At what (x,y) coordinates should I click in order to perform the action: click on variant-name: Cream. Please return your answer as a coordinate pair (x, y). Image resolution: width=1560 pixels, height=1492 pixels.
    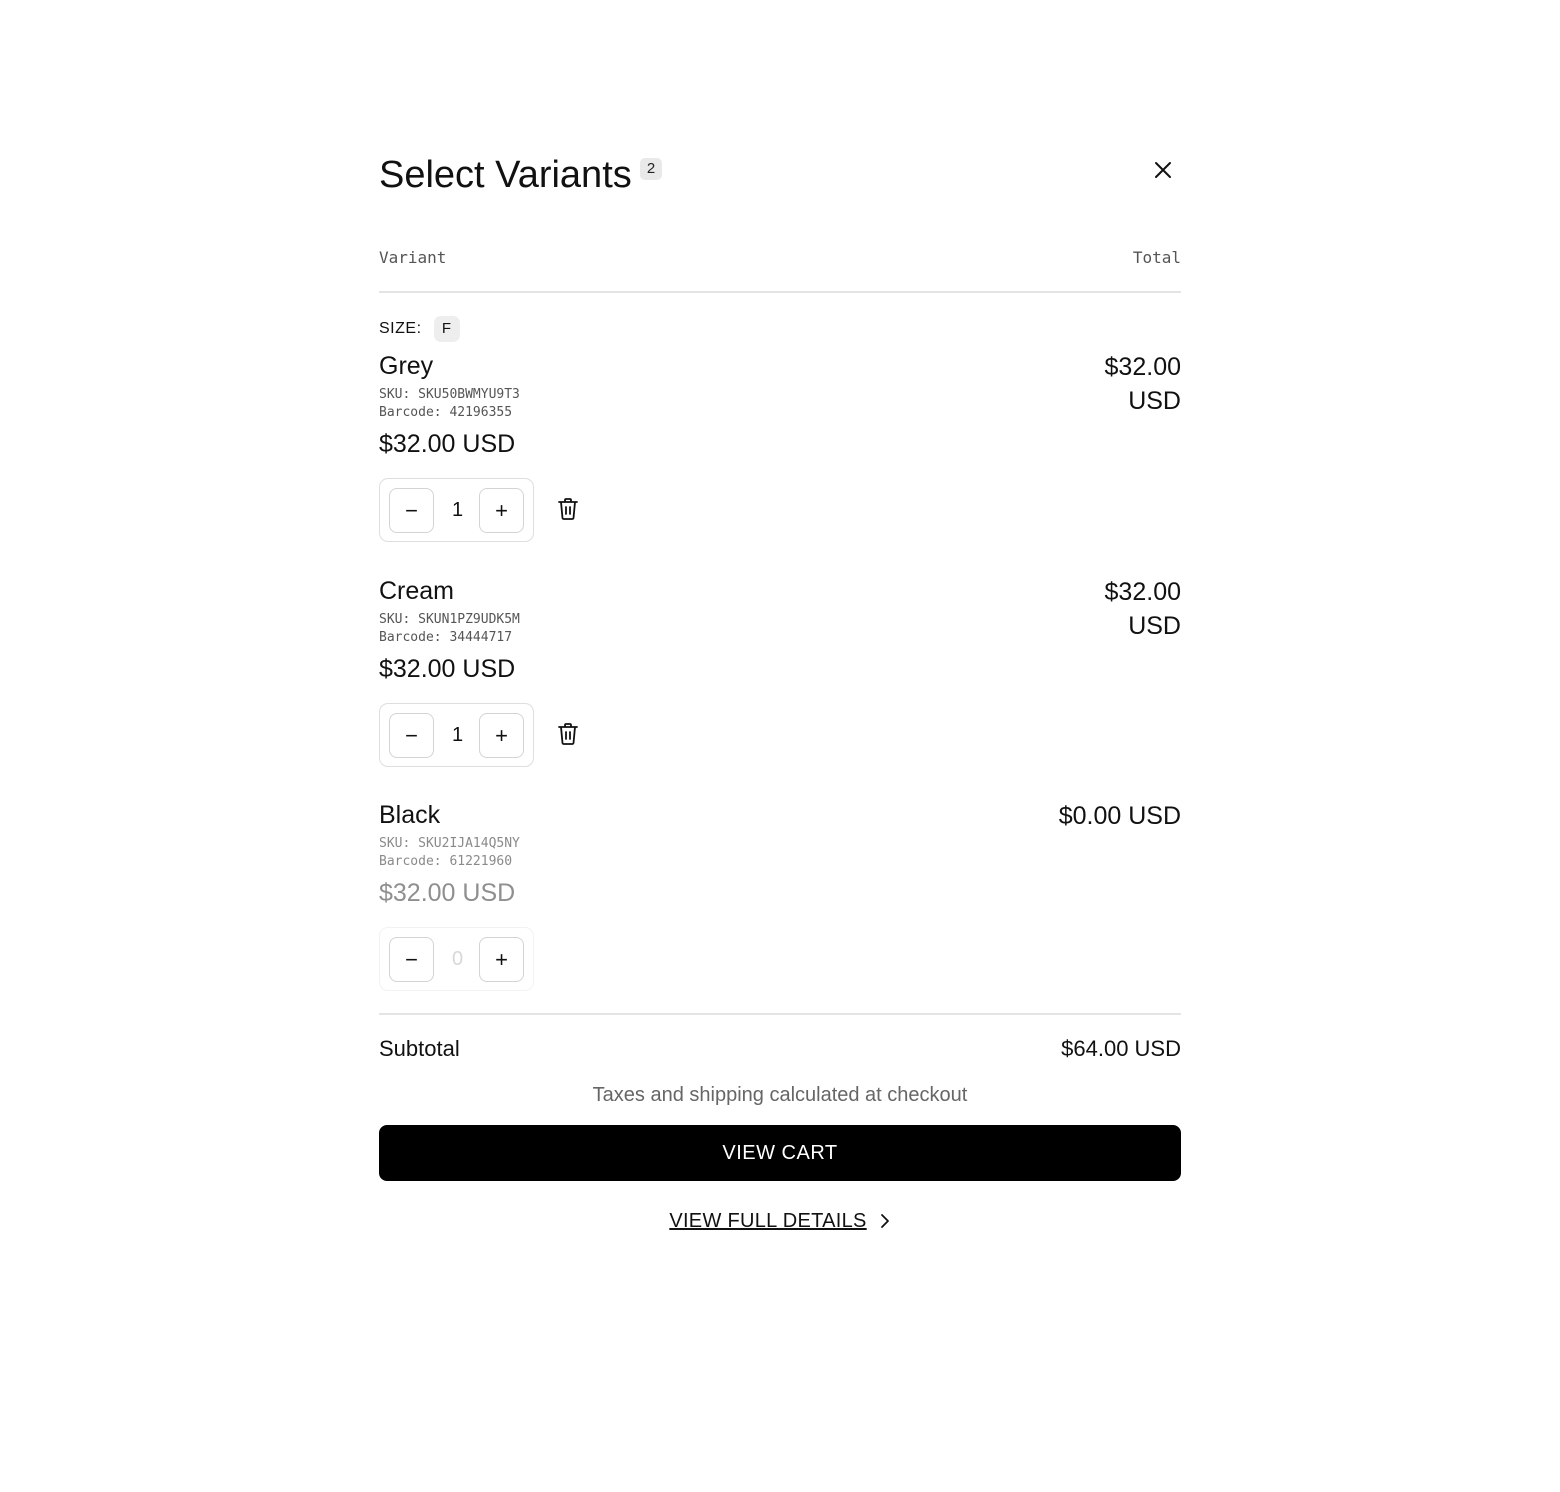
    Looking at the image, I should click on (417, 591).